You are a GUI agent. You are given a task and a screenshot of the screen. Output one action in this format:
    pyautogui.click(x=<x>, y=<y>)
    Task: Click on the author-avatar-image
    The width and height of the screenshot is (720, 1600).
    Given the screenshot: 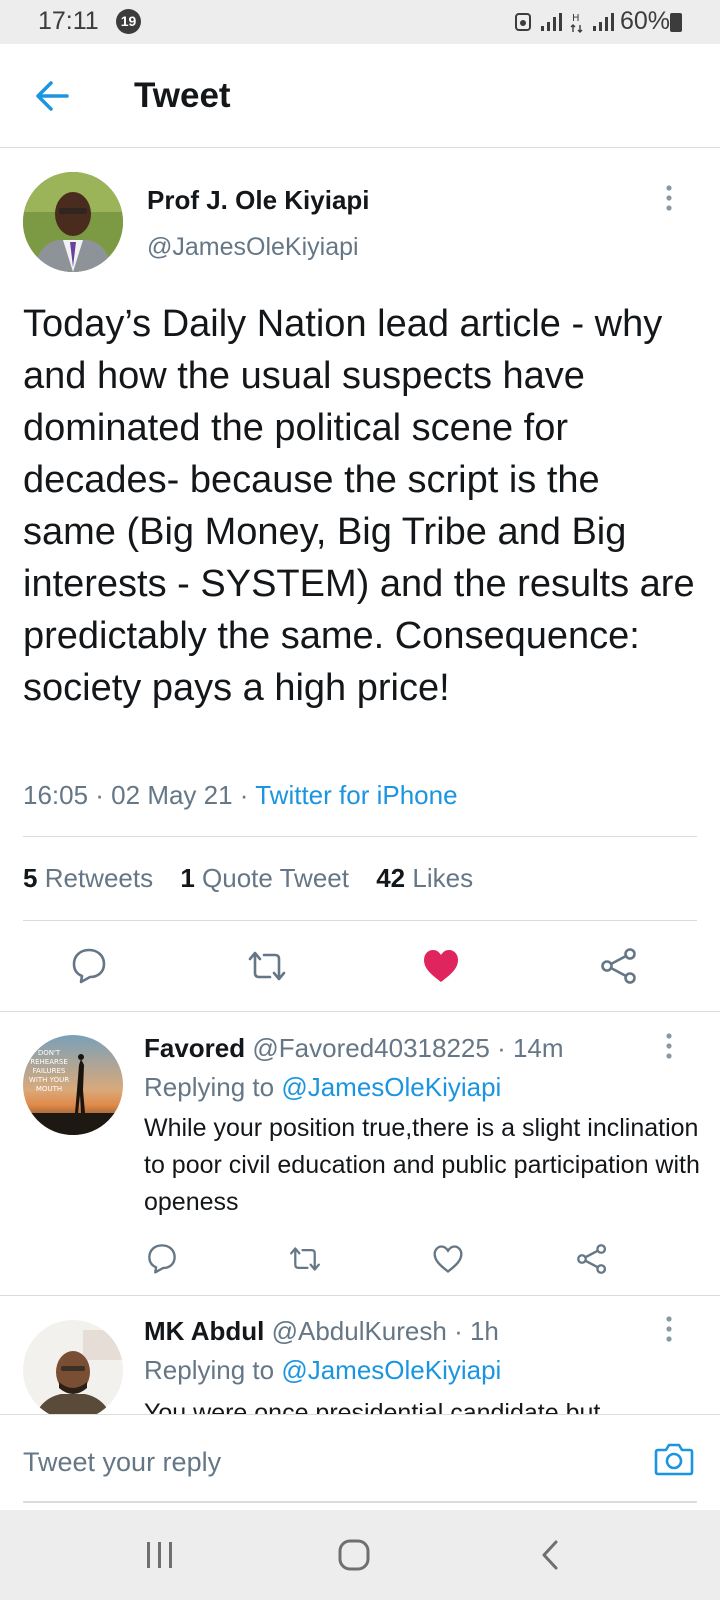 What is the action you would take?
    pyautogui.click(x=73, y=222)
    